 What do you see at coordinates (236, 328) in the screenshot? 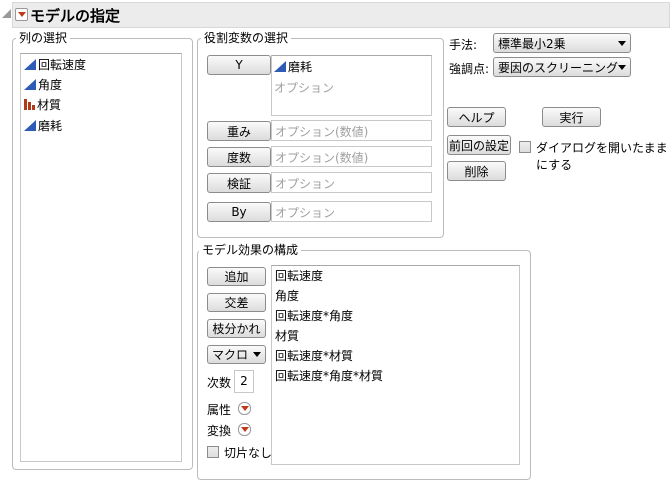
I see `nest-button: 枝分かれ` at bounding box center [236, 328].